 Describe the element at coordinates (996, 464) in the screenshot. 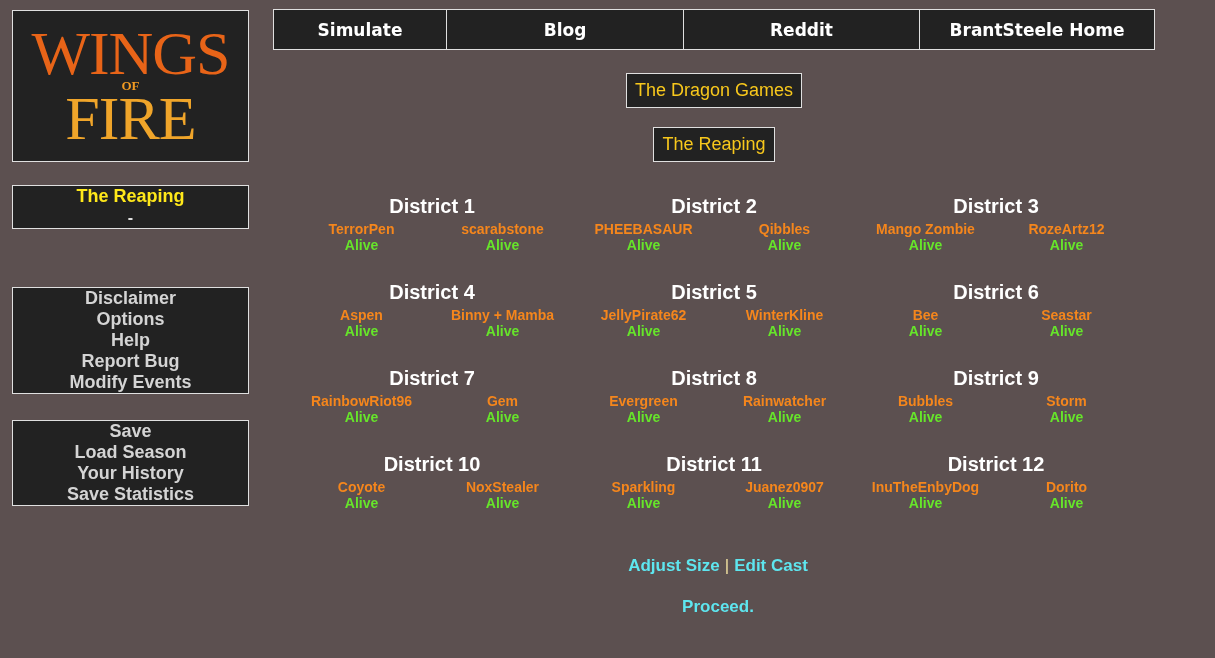

I see `district-heading: District 12` at that location.